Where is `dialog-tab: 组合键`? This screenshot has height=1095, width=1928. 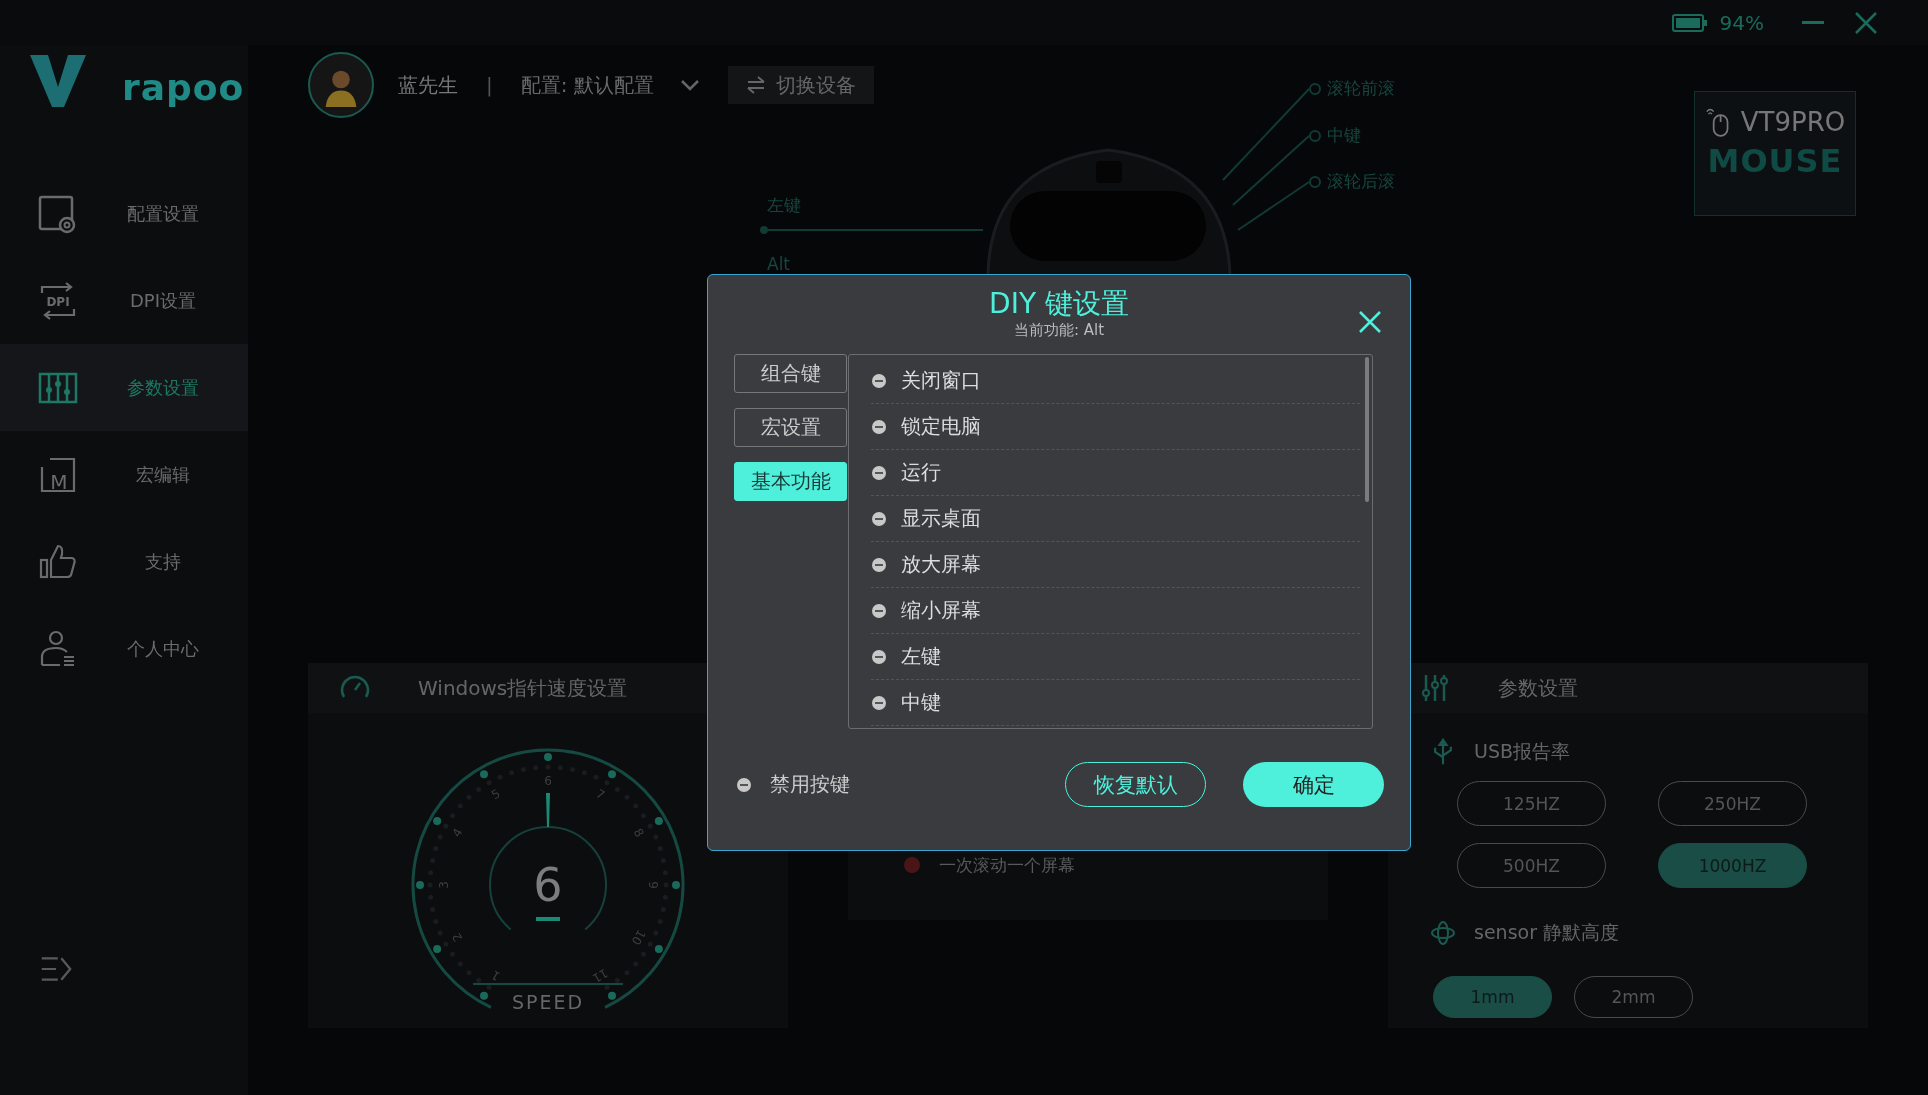
dialog-tab: 组合键 is located at coordinates (790, 373).